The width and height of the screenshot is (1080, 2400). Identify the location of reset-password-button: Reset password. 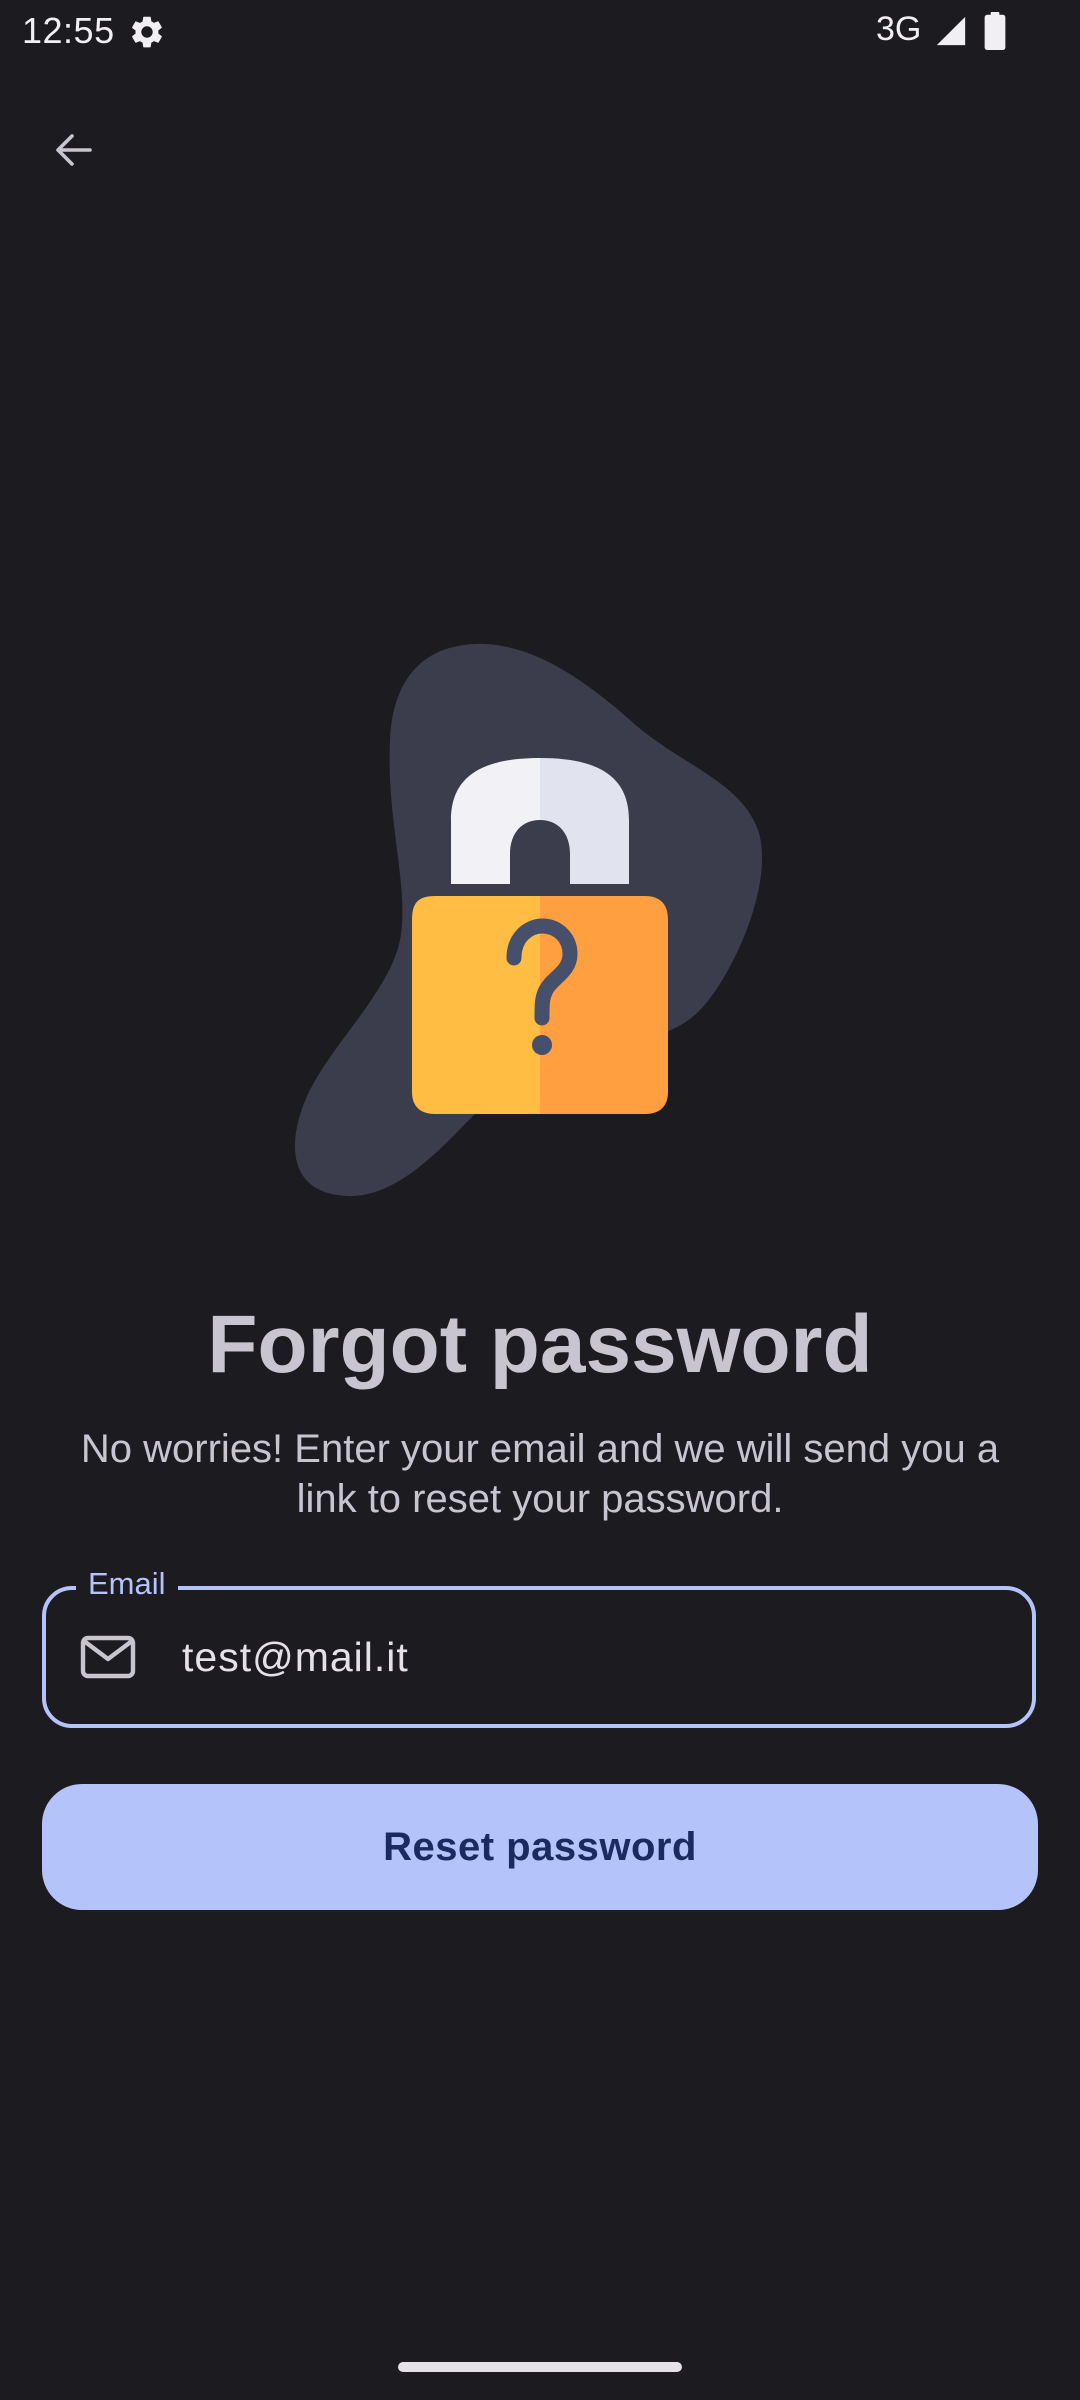
(540, 1847).